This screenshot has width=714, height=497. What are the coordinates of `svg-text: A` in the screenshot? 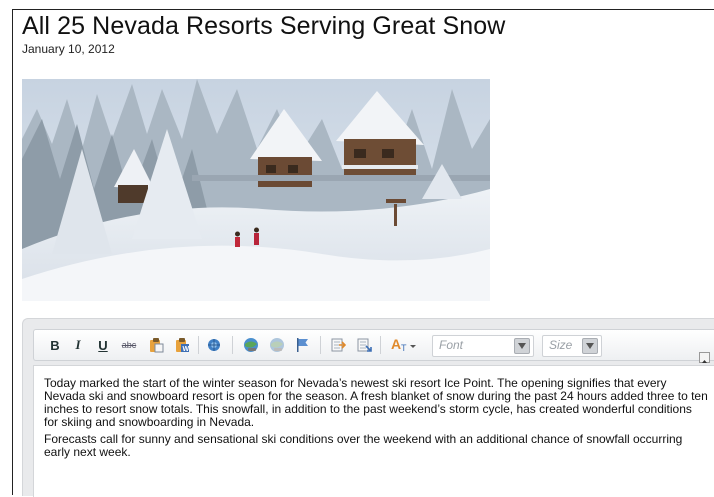 It's located at (396, 344).